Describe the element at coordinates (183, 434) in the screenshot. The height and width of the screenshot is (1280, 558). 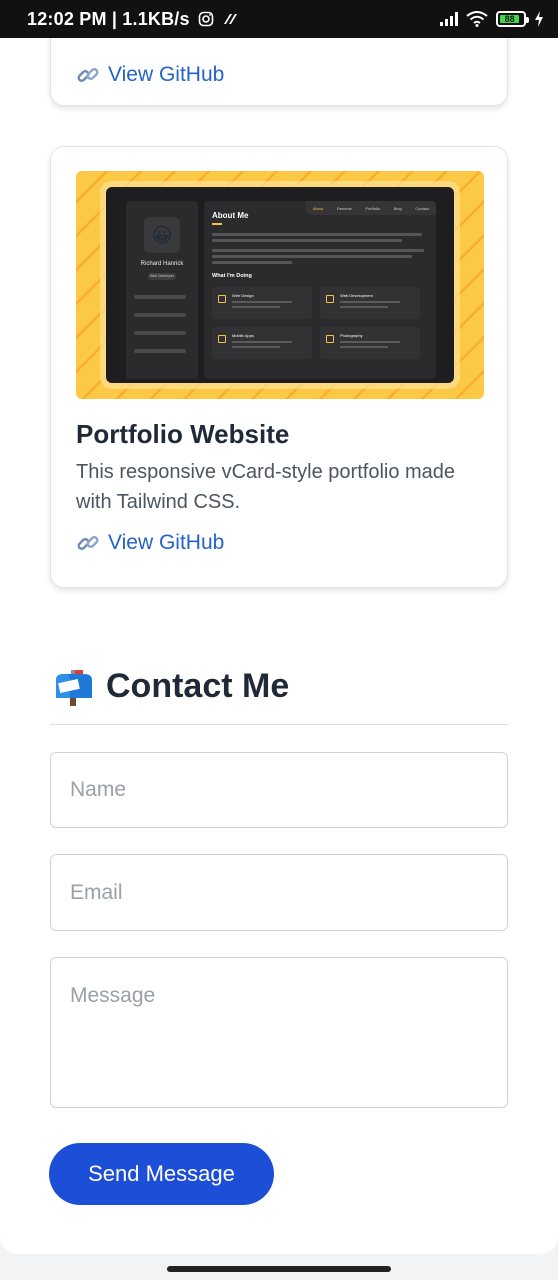
I see `project-title: Portfolio Website` at that location.